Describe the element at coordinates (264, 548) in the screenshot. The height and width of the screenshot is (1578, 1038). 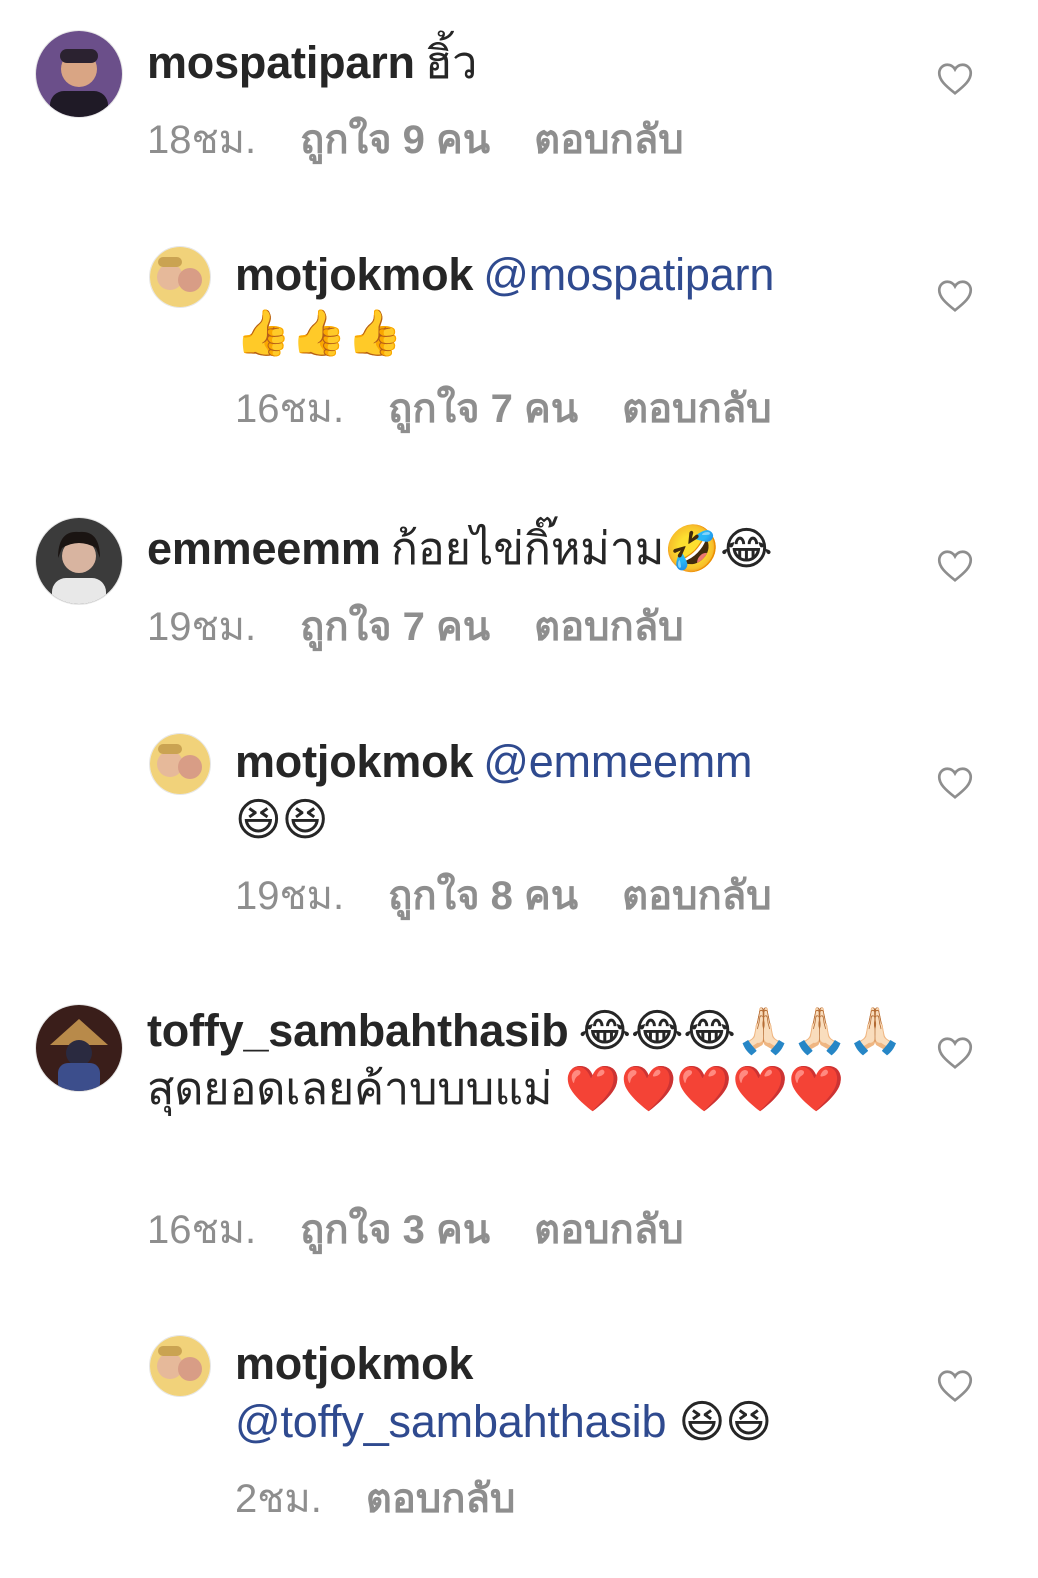
I see `comment-username: emmeemm` at that location.